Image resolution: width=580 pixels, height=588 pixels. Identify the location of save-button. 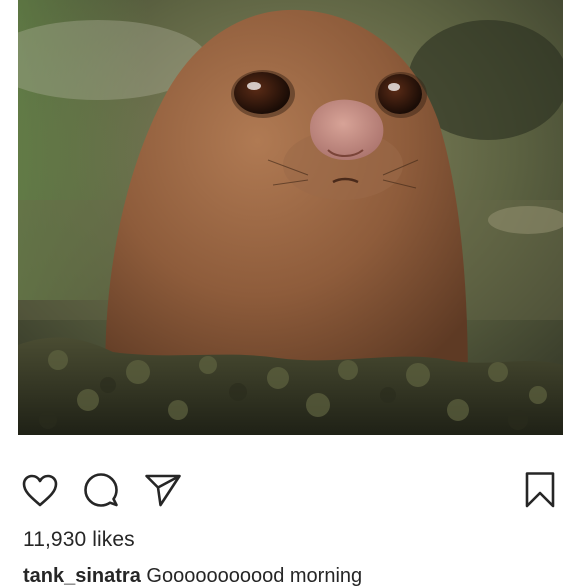
(540, 490).